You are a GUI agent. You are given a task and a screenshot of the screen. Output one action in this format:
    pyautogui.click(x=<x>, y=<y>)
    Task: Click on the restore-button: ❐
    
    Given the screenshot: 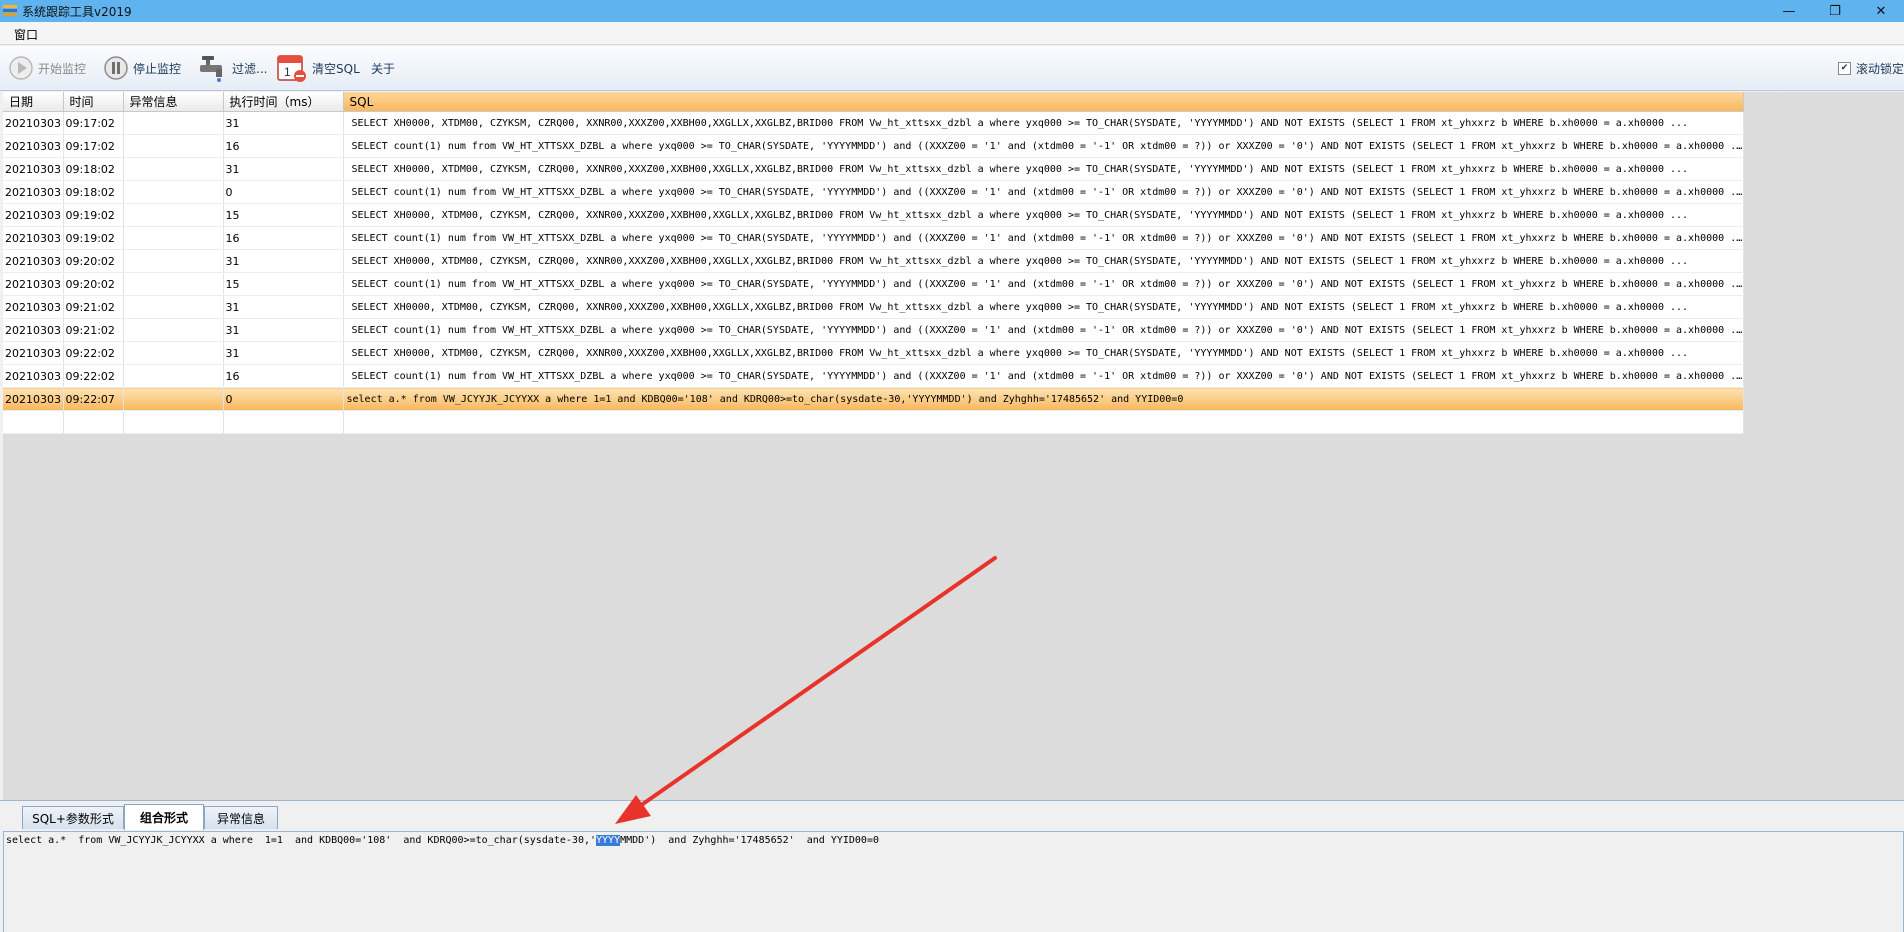 What is the action you would take?
    pyautogui.click(x=1835, y=11)
    